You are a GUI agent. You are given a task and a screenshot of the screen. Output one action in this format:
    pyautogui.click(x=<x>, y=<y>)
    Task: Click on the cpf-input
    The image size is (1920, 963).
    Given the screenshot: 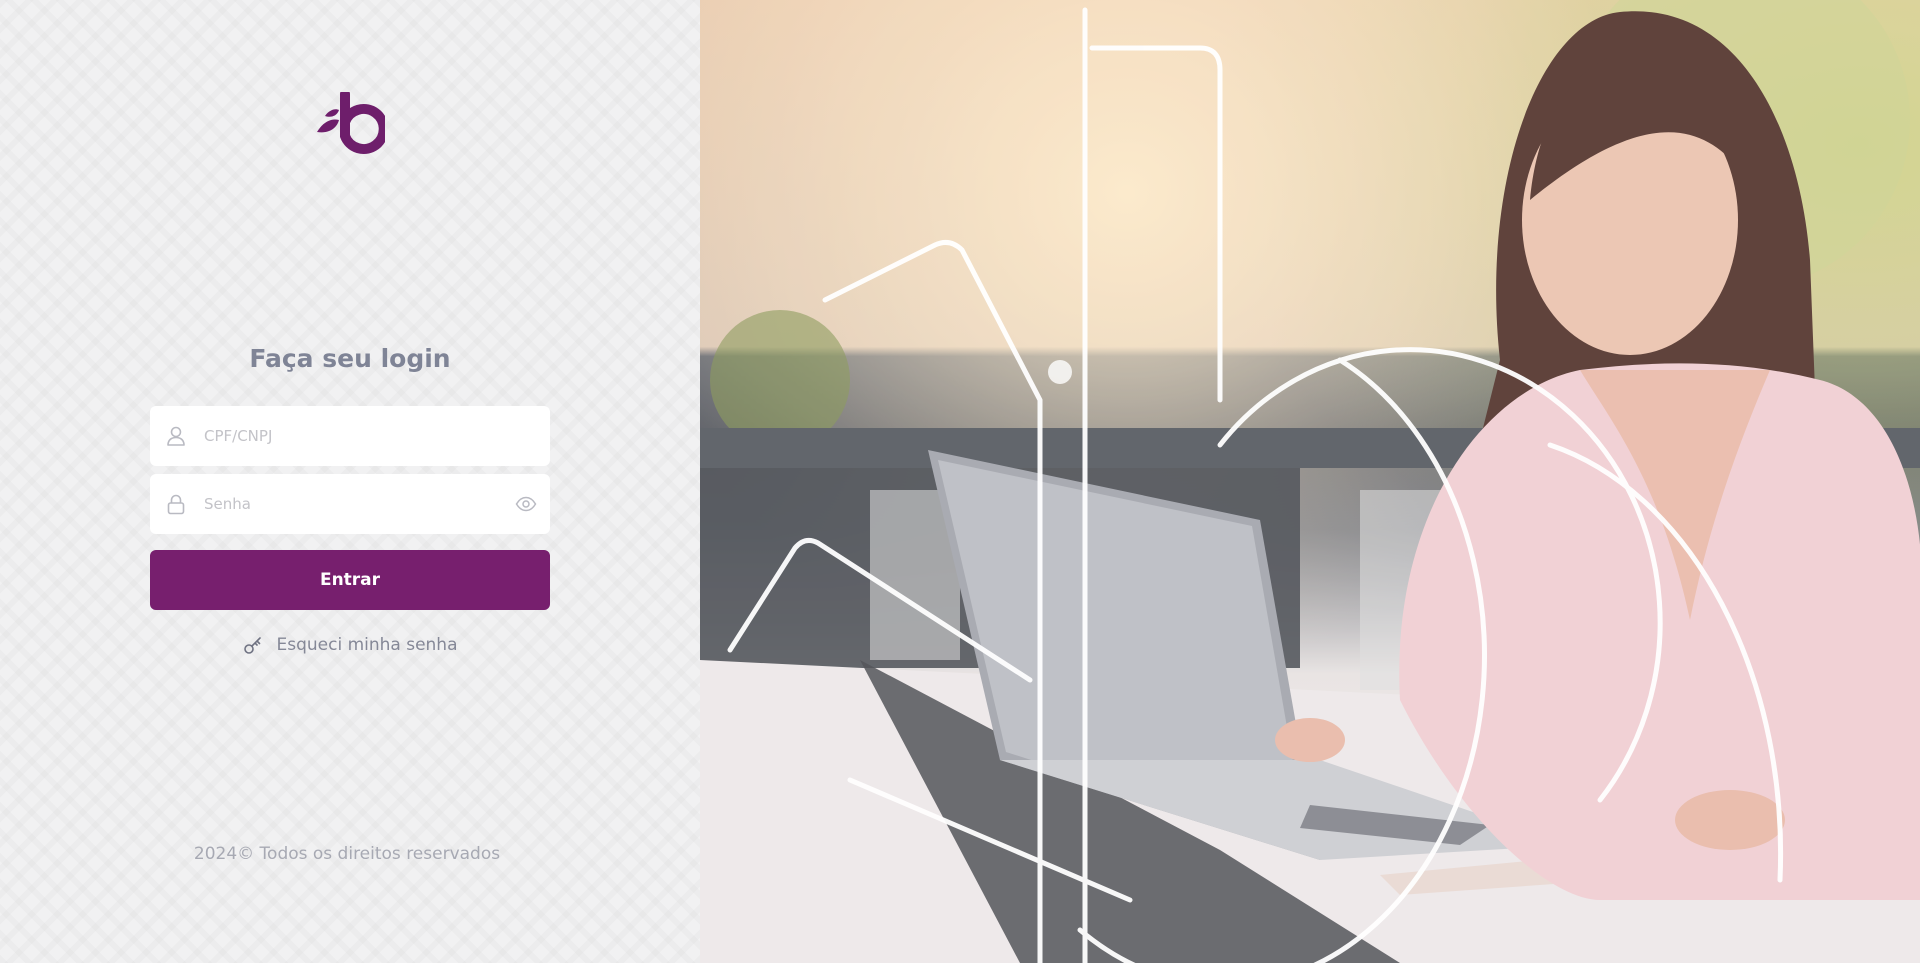 What is the action you would take?
    pyautogui.click(x=377, y=436)
    